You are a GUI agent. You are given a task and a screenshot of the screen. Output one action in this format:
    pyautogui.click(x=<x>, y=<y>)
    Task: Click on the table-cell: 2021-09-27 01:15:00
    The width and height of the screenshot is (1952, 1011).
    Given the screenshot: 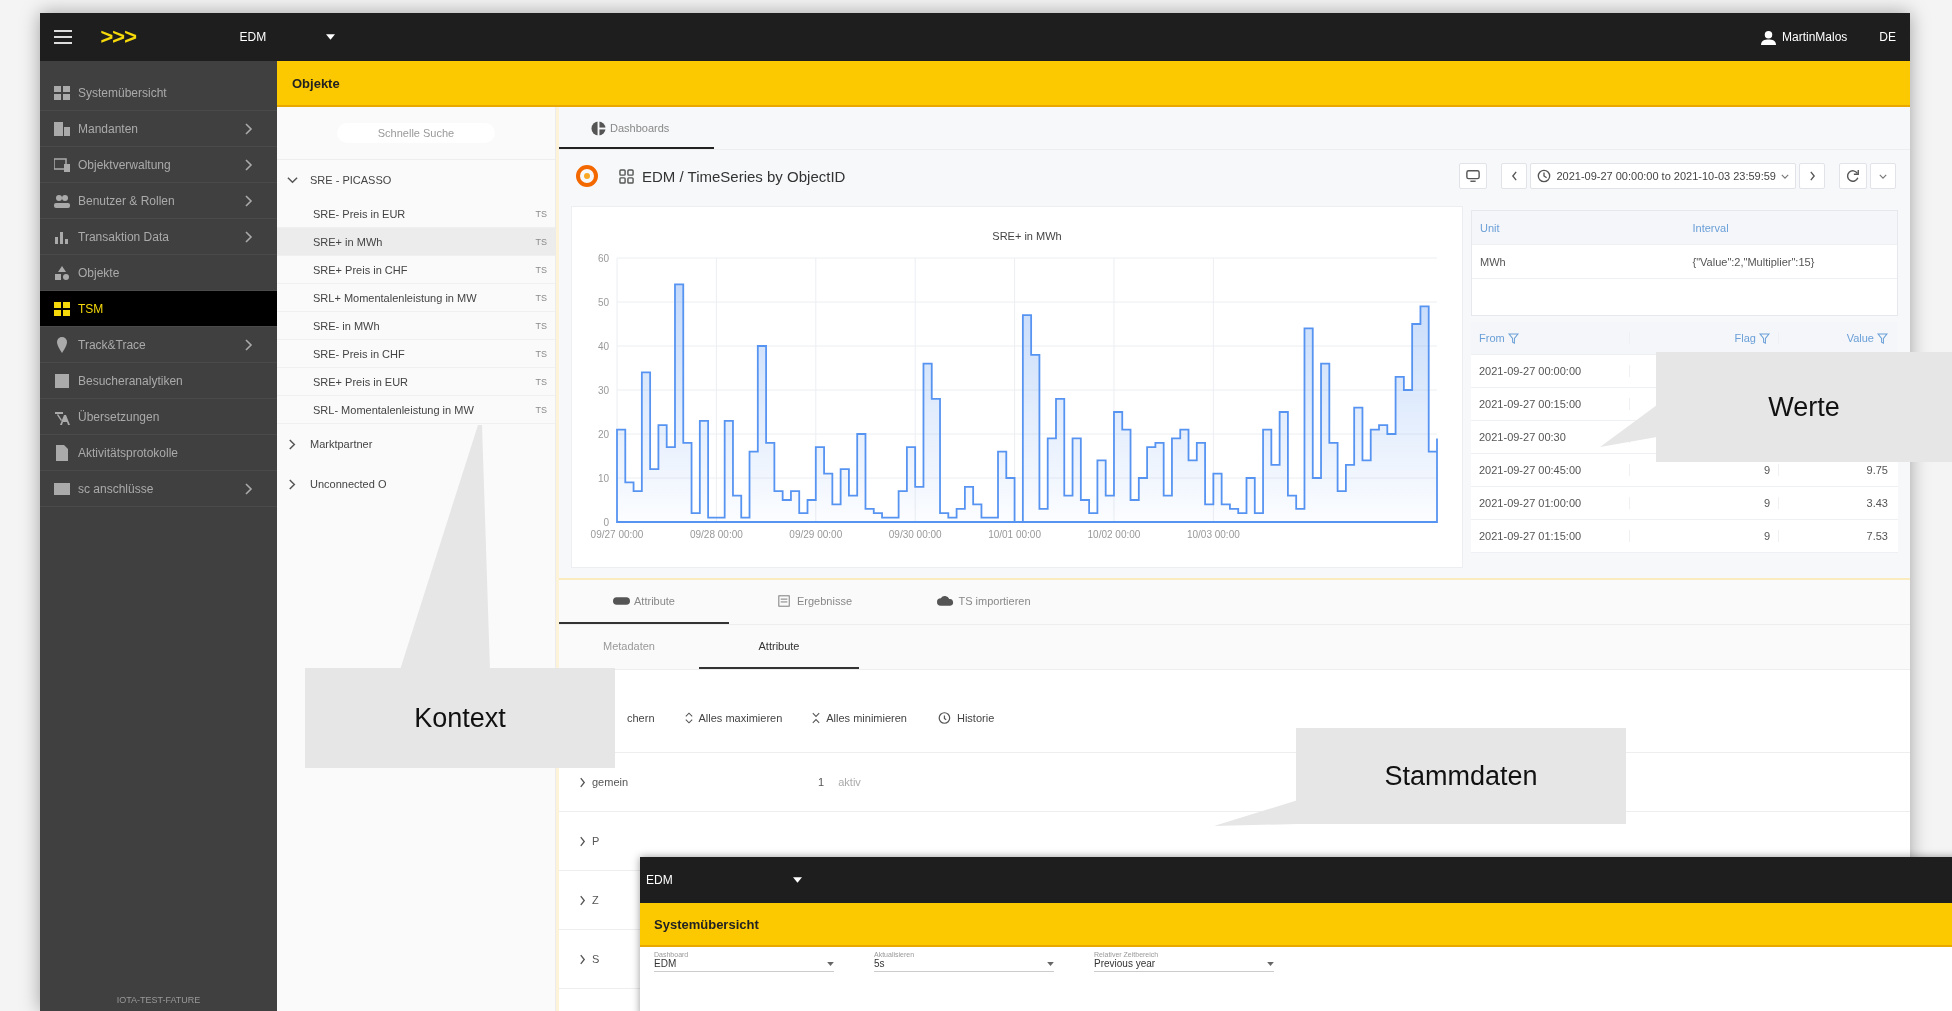 What is the action you would take?
    pyautogui.click(x=1550, y=536)
    